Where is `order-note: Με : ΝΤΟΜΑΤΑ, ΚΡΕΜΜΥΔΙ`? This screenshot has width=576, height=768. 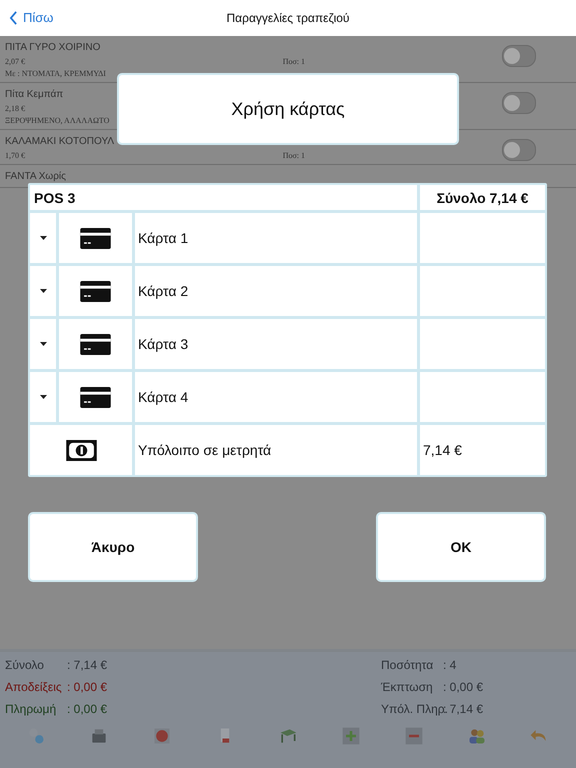
order-note: Με : ΝΤΟΜΑΤΑ, ΚΡΕΜΜΥΔΙ is located at coordinates (55, 74).